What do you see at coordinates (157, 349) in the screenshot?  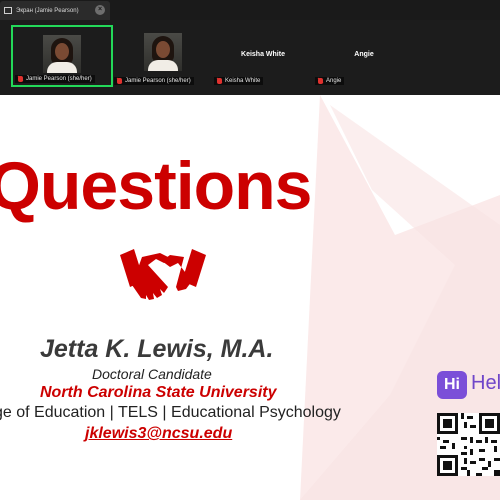 I see `presenter-name: Jetta K. Lewis, M.A.` at bounding box center [157, 349].